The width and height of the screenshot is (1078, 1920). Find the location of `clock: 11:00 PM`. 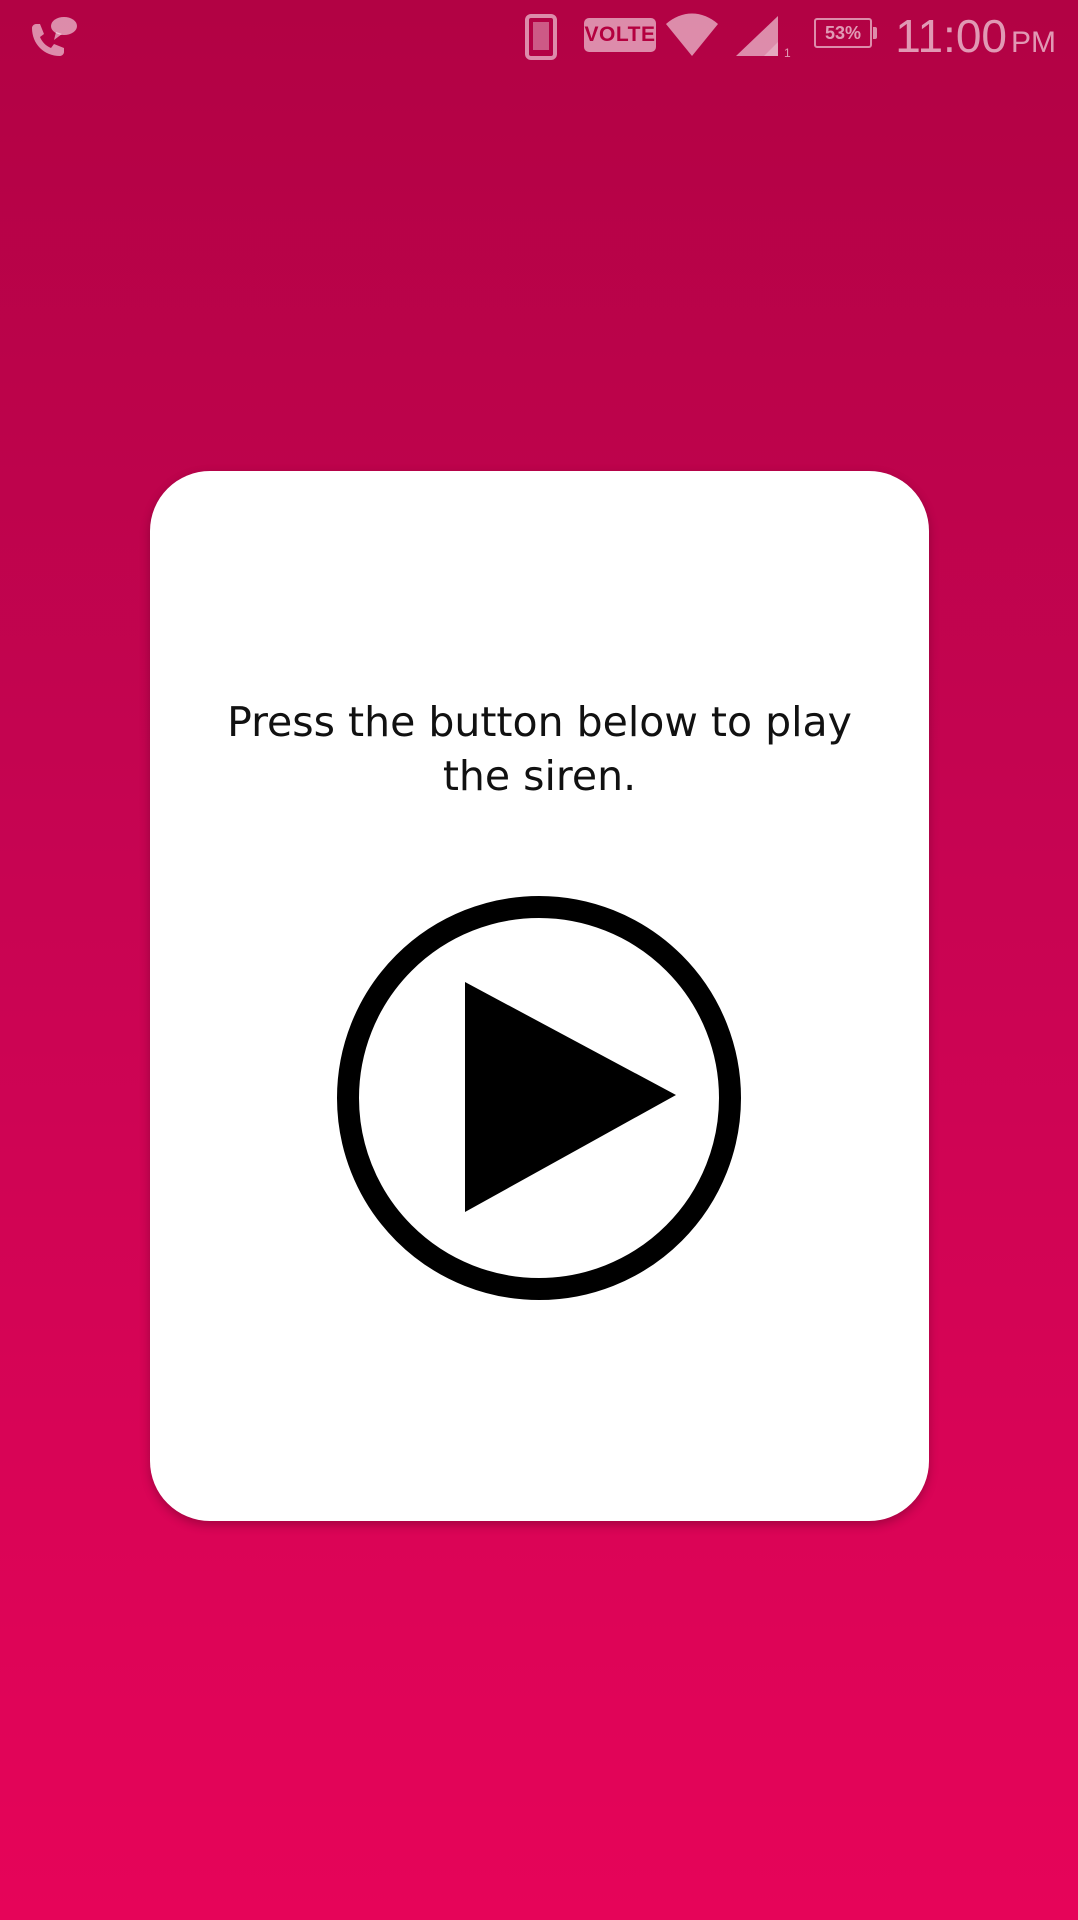

clock: 11:00 PM is located at coordinates (975, 39).